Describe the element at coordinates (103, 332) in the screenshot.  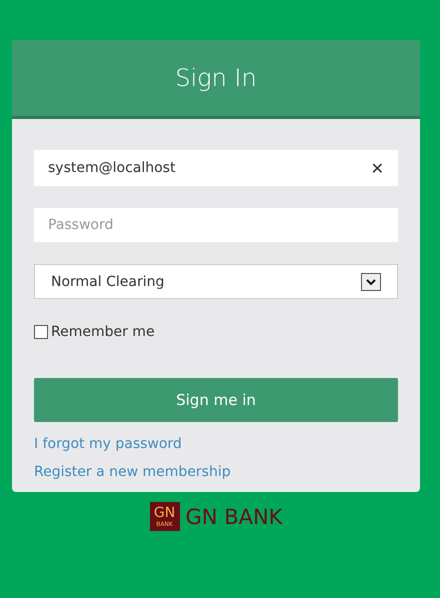
I see `remember-label: Remember me` at that location.